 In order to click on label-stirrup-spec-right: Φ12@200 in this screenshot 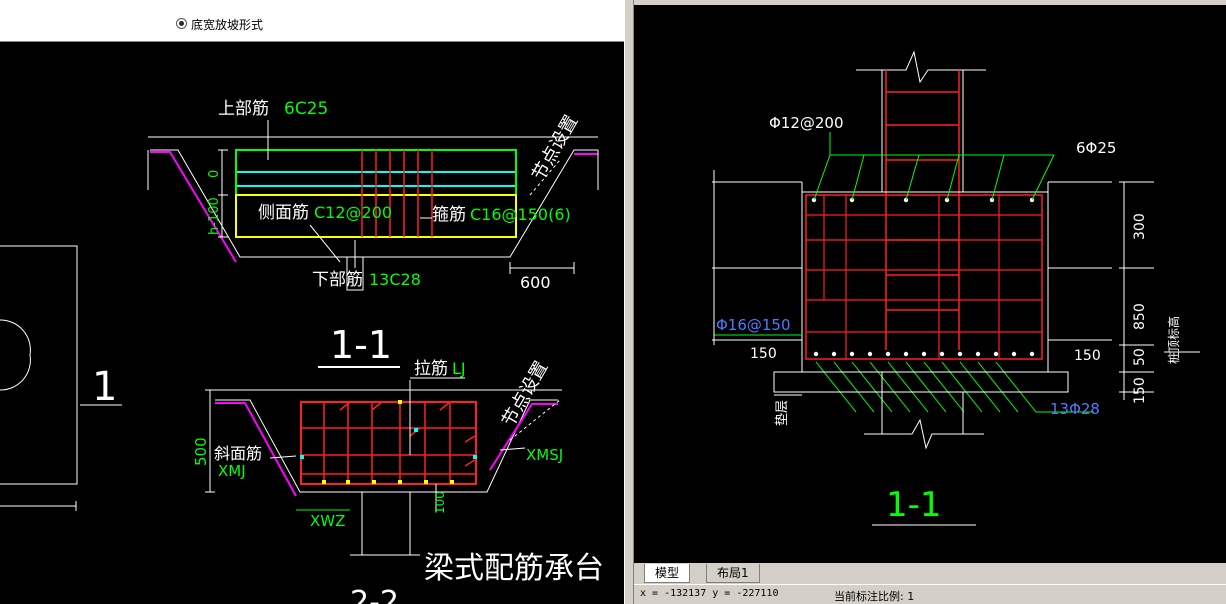, I will do `click(806, 123)`.